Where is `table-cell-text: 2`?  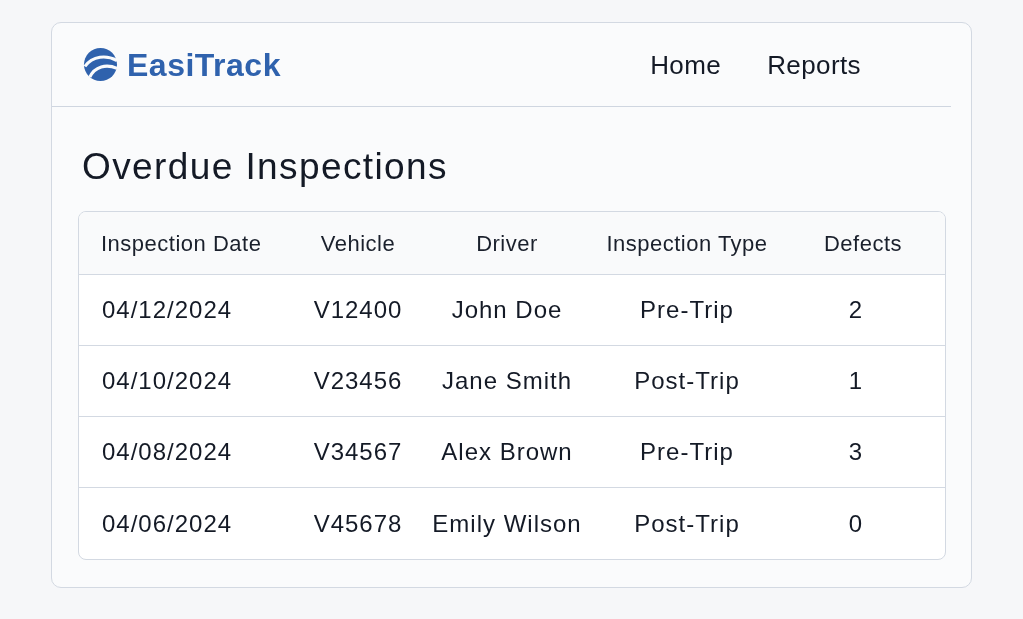 table-cell-text: 2 is located at coordinates (856, 310).